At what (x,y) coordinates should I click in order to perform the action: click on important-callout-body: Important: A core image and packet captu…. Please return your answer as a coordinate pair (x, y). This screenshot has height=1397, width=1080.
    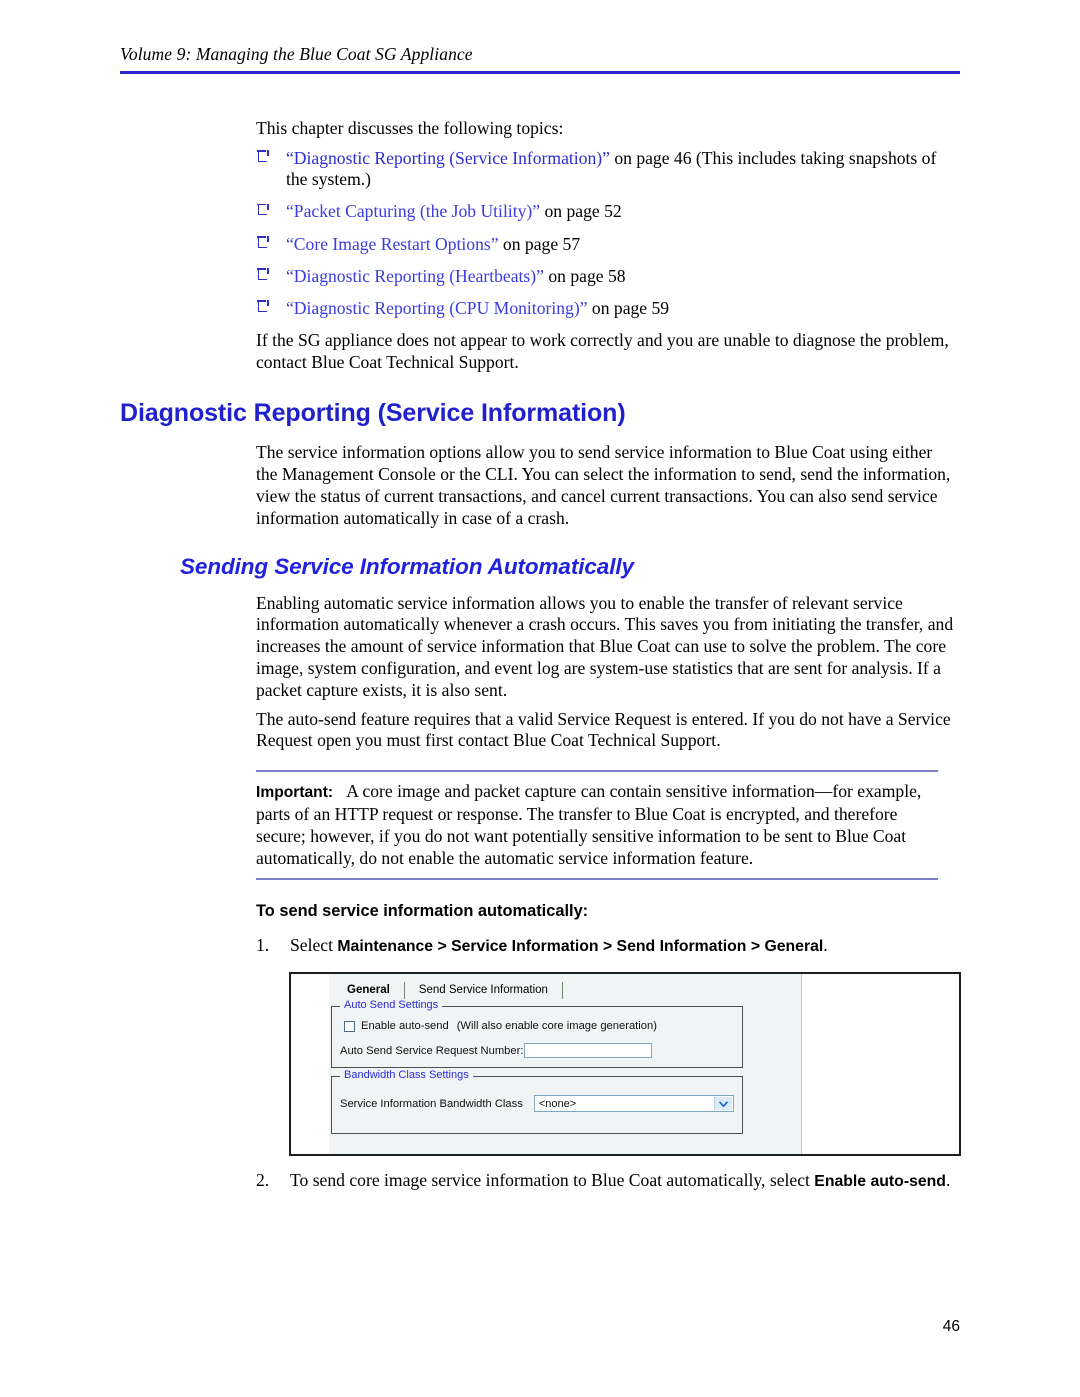
    Looking at the image, I should click on (597, 825).